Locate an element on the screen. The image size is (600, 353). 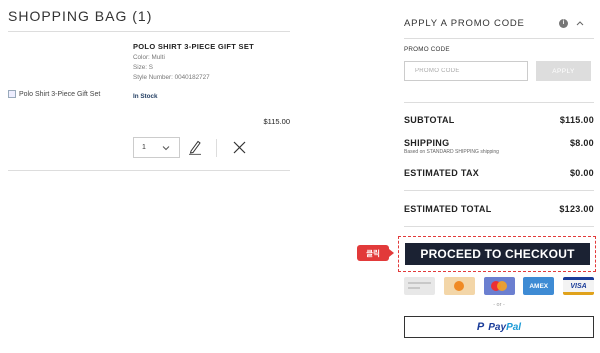
tax-label: ESTIMATED TAX is located at coordinates (442, 173).